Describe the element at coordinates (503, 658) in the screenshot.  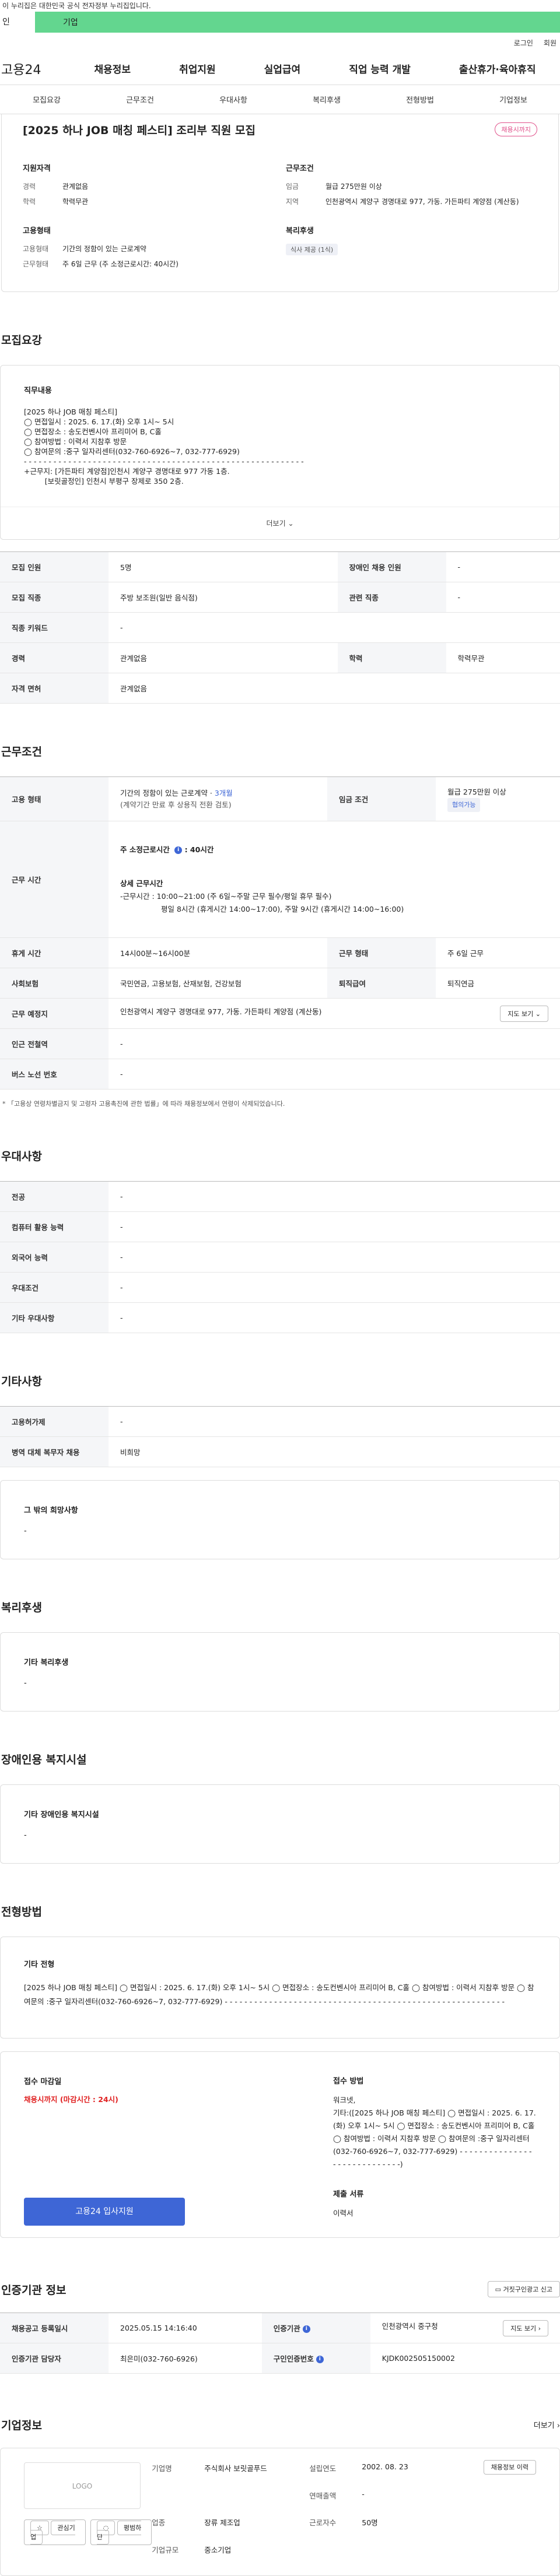
I see `row-value: 학력무관` at that location.